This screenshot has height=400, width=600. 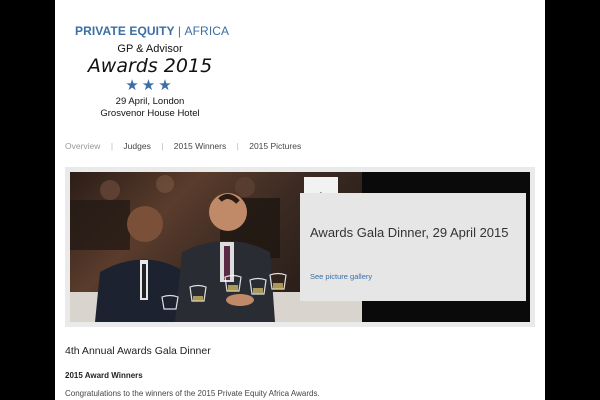 I want to click on logo-brand-region: AFRICA, so click(x=207, y=31).